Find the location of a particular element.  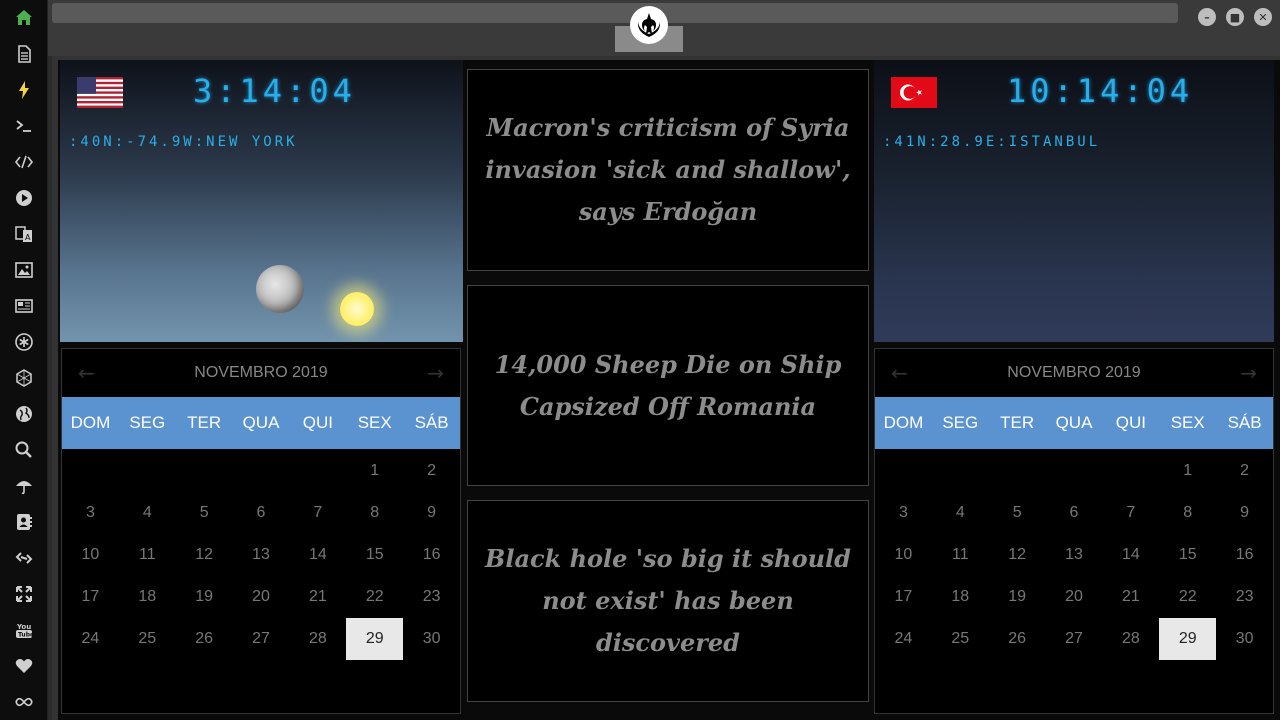

title-bar-track is located at coordinates (615, 13).